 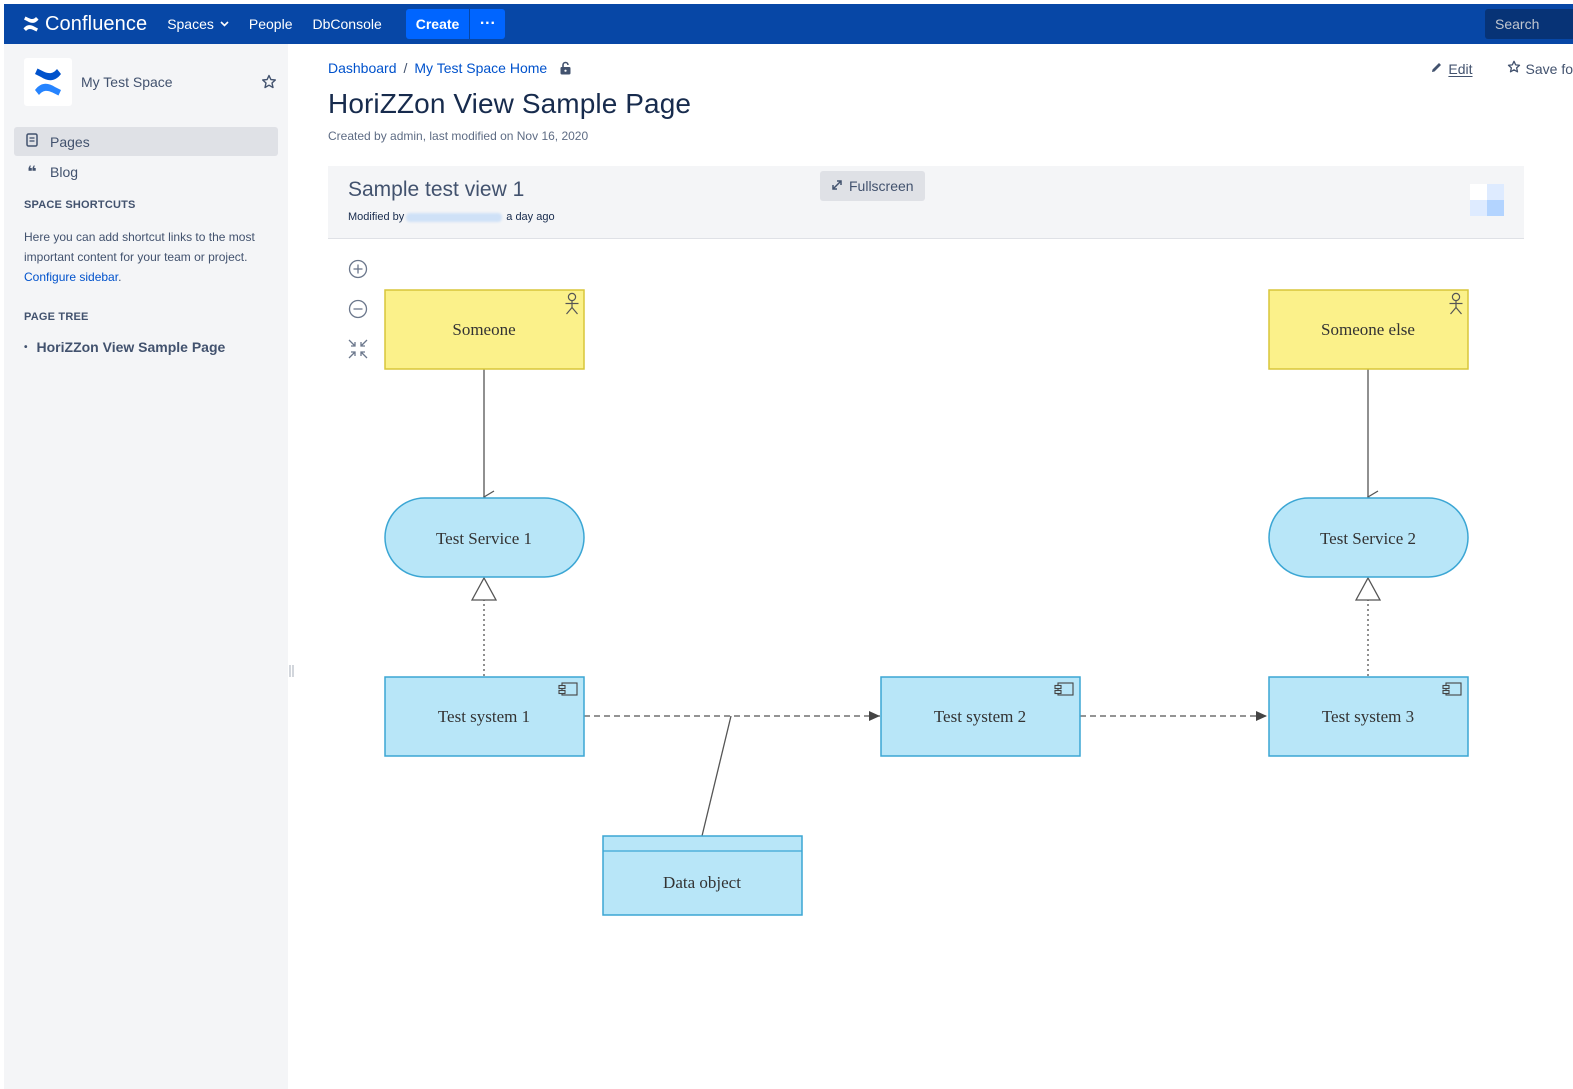 What do you see at coordinates (565, 68) in the screenshot?
I see `unlock-icon` at bounding box center [565, 68].